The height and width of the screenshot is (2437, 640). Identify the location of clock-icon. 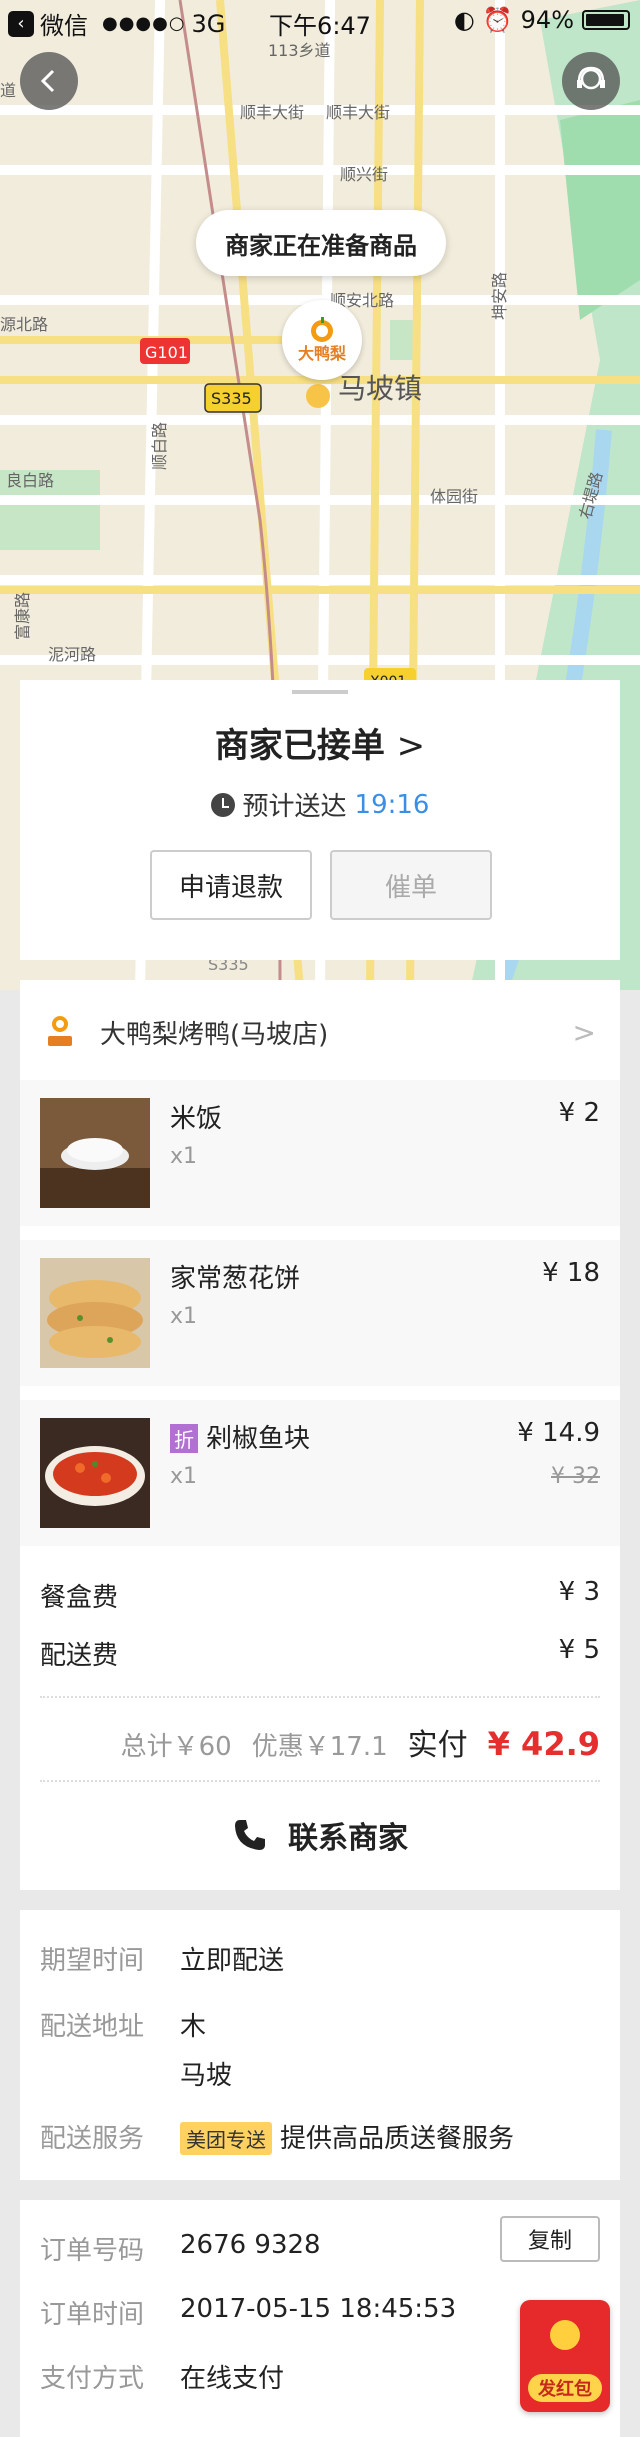
(222, 804).